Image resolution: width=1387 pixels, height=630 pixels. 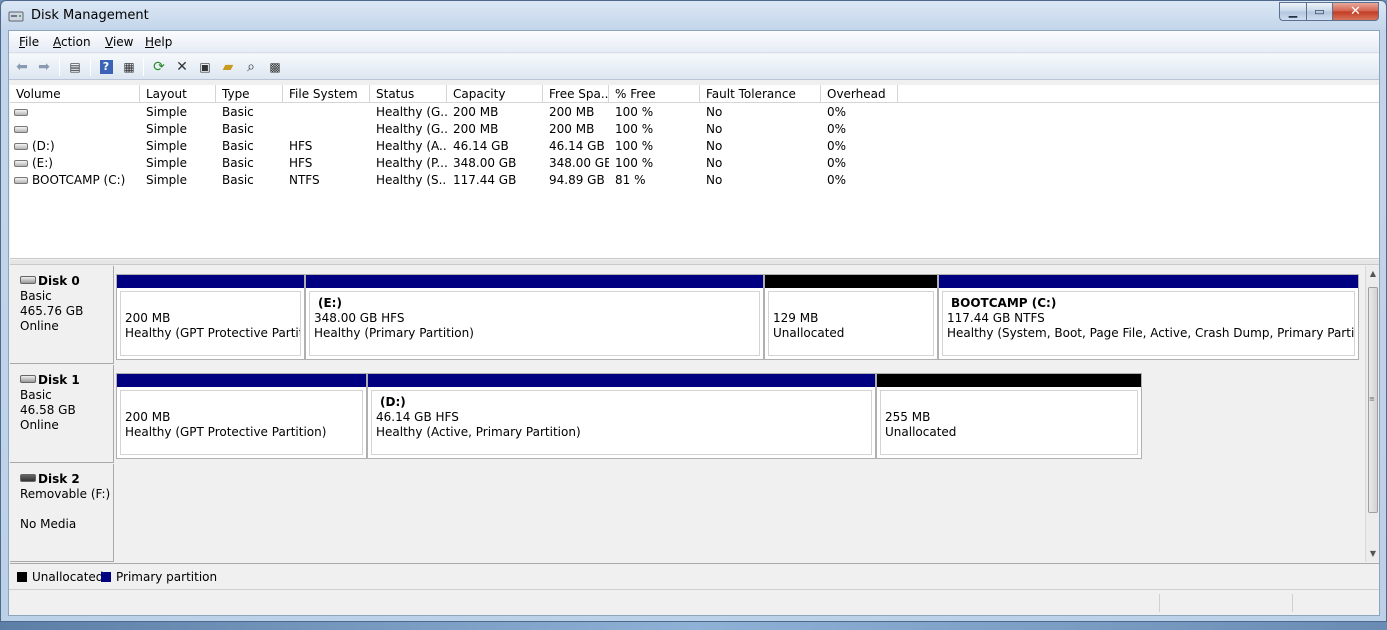 I want to click on column-header: Type, so click(x=249, y=94).